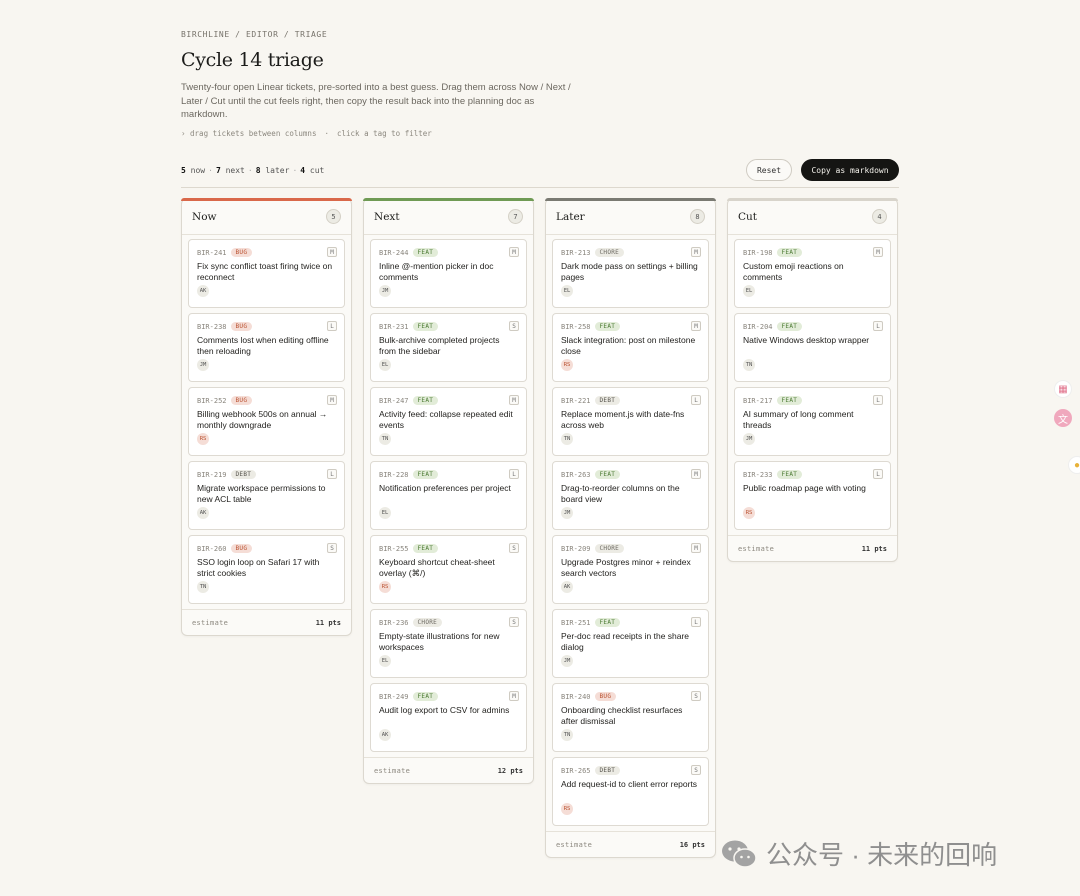 This screenshot has width=1080, height=896. Describe the element at coordinates (1063, 418) in the screenshot. I see `translate-widget-icon: 文` at that location.